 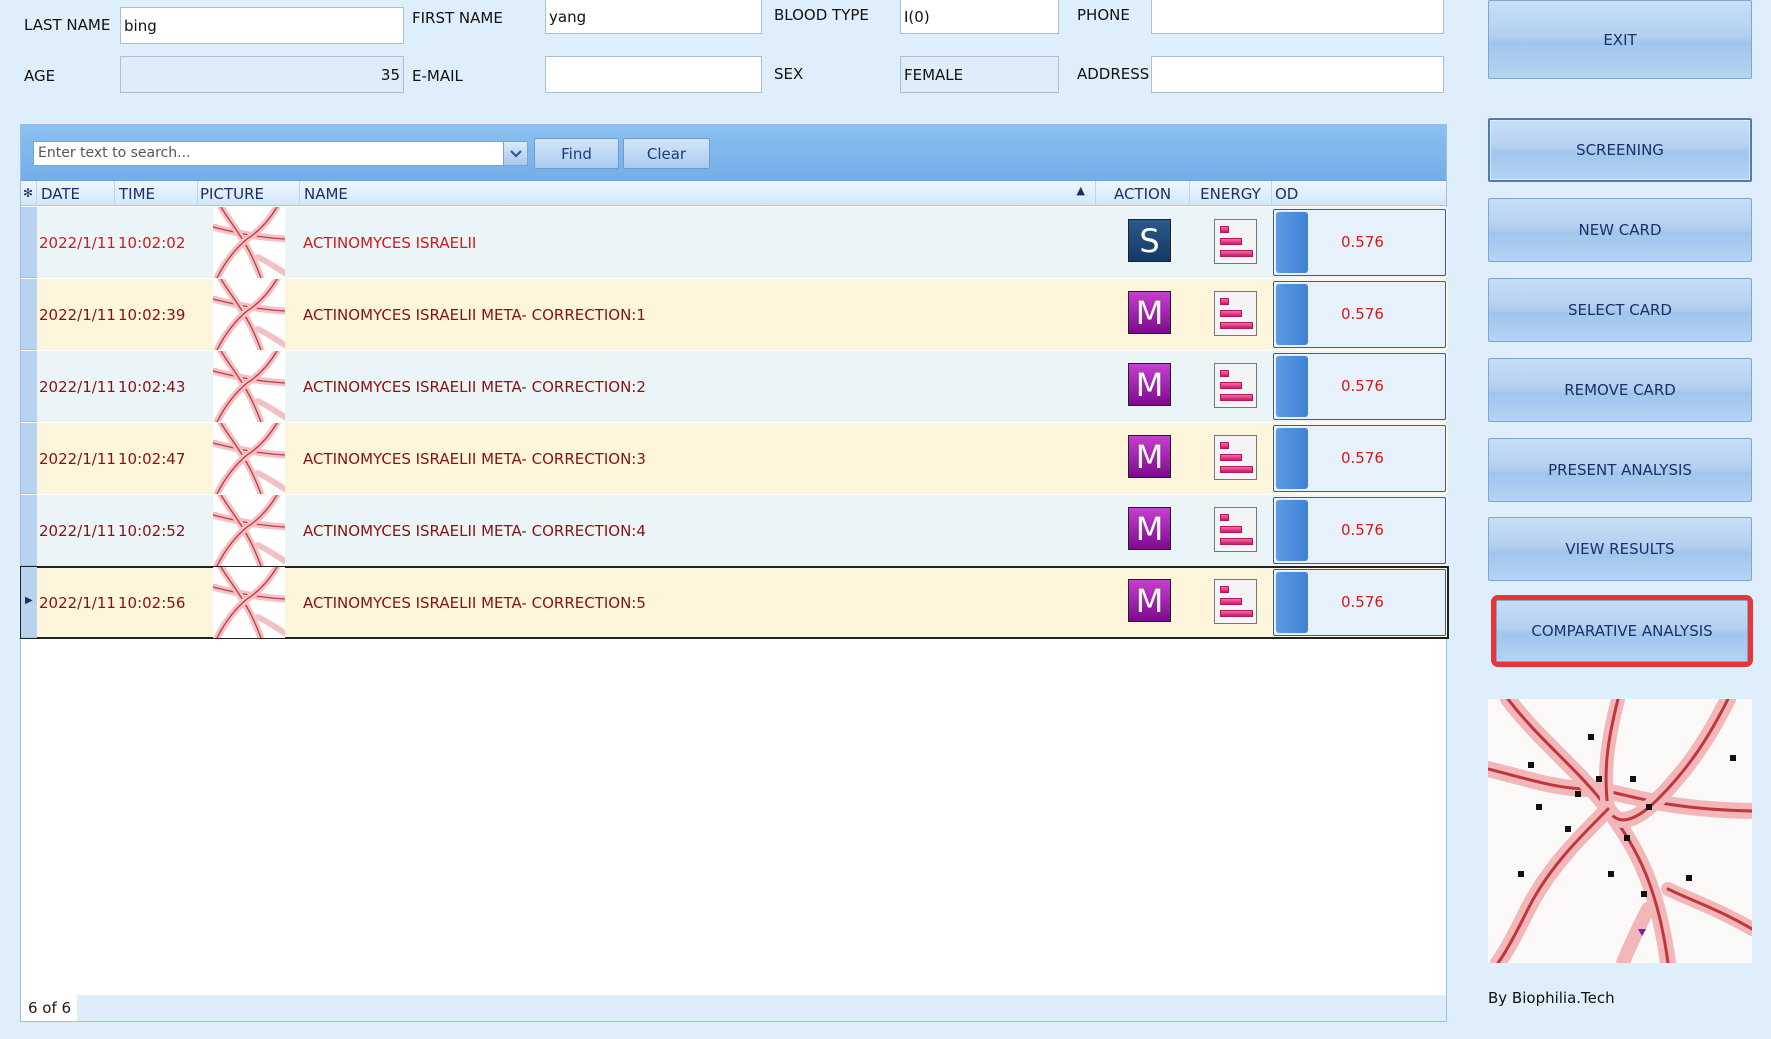 I want to click on column-header-time: TIME, so click(x=157, y=193).